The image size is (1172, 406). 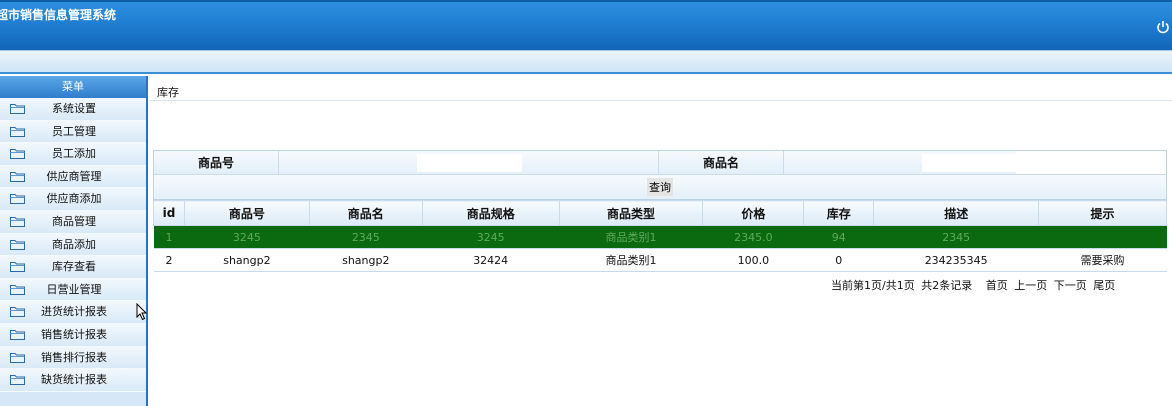 I want to click on sidebar-item-label: 员工管理, so click(x=74, y=131).